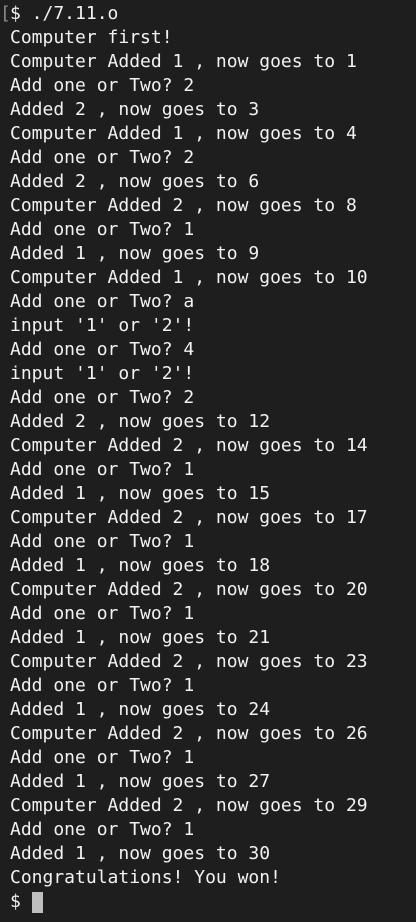 The width and height of the screenshot is (416, 922). What do you see at coordinates (91, 37) in the screenshot?
I see `terminal-line: Computer first!` at bounding box center [91, 37].